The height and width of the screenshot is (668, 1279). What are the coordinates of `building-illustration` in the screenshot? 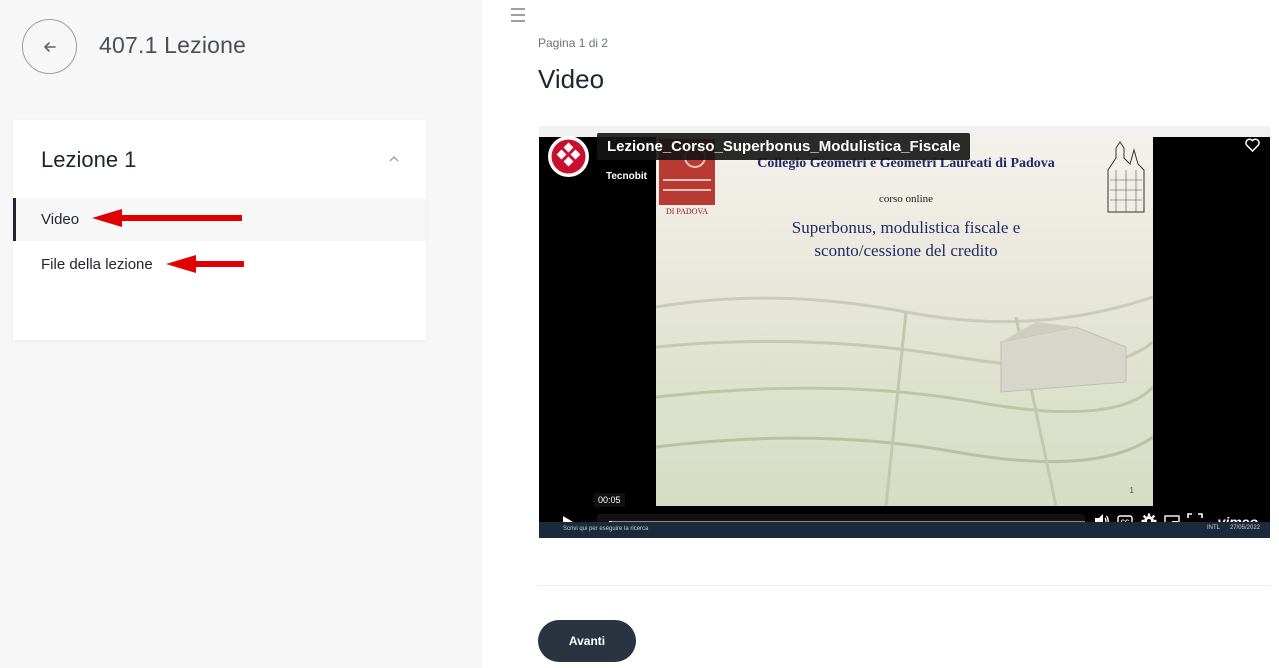 It's located at (1126, 177).